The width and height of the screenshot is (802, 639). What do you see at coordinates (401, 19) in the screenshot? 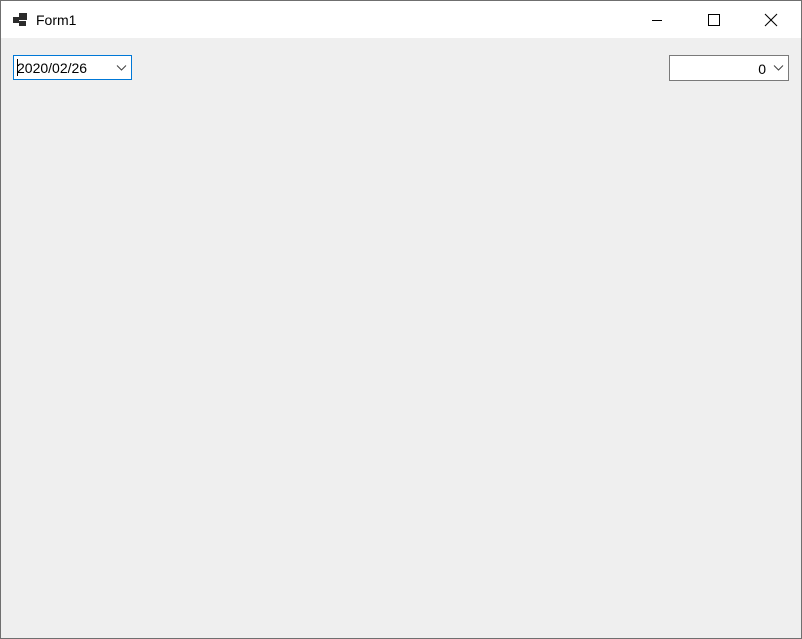
I see `title-bar: Form1` at bounding box center [401, 19].